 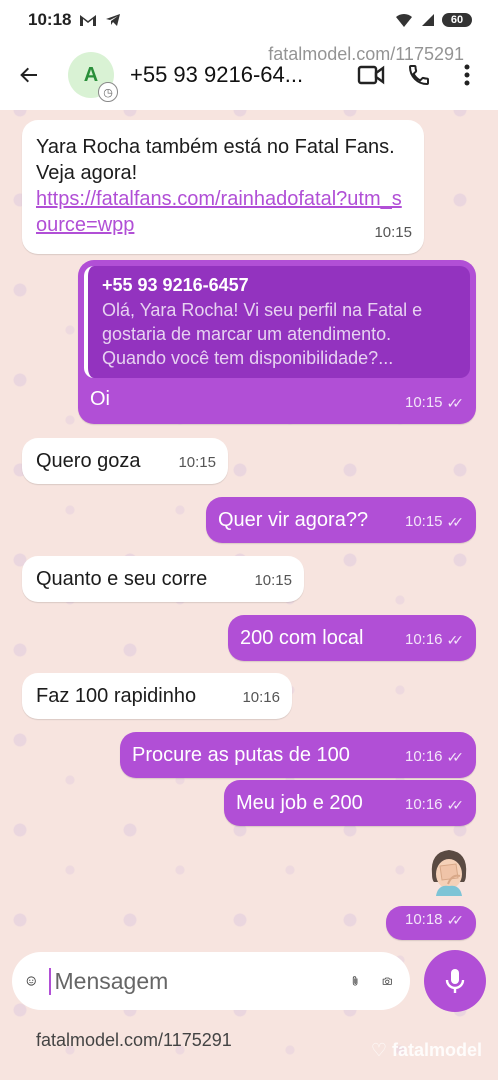 What do you see at coordinates (122, 579) in the screenshot?
I see `message-text: Quanto e seu corre` at bounding box center [122, 579].